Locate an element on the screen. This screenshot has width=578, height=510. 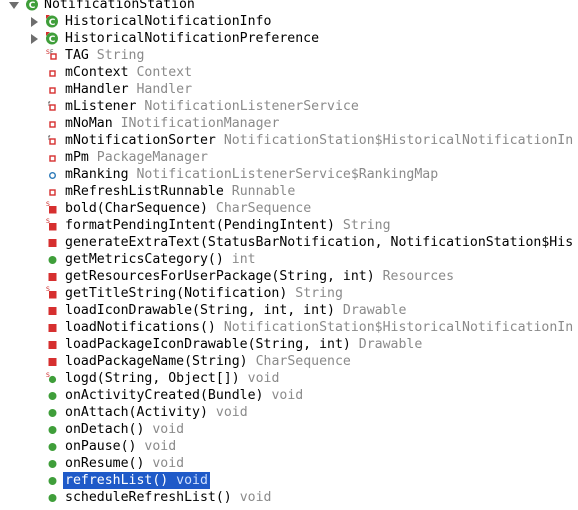
tree-item: onDetach() void is located at coordinates (289, 429).